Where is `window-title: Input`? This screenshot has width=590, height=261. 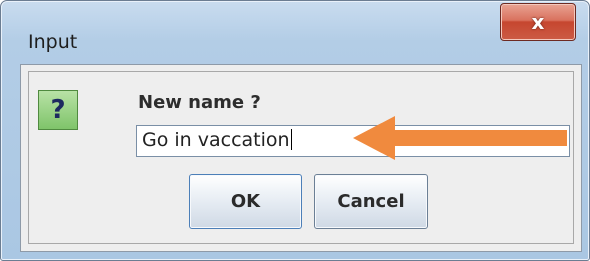 window-title: Input is located at coordinates (53, 42).